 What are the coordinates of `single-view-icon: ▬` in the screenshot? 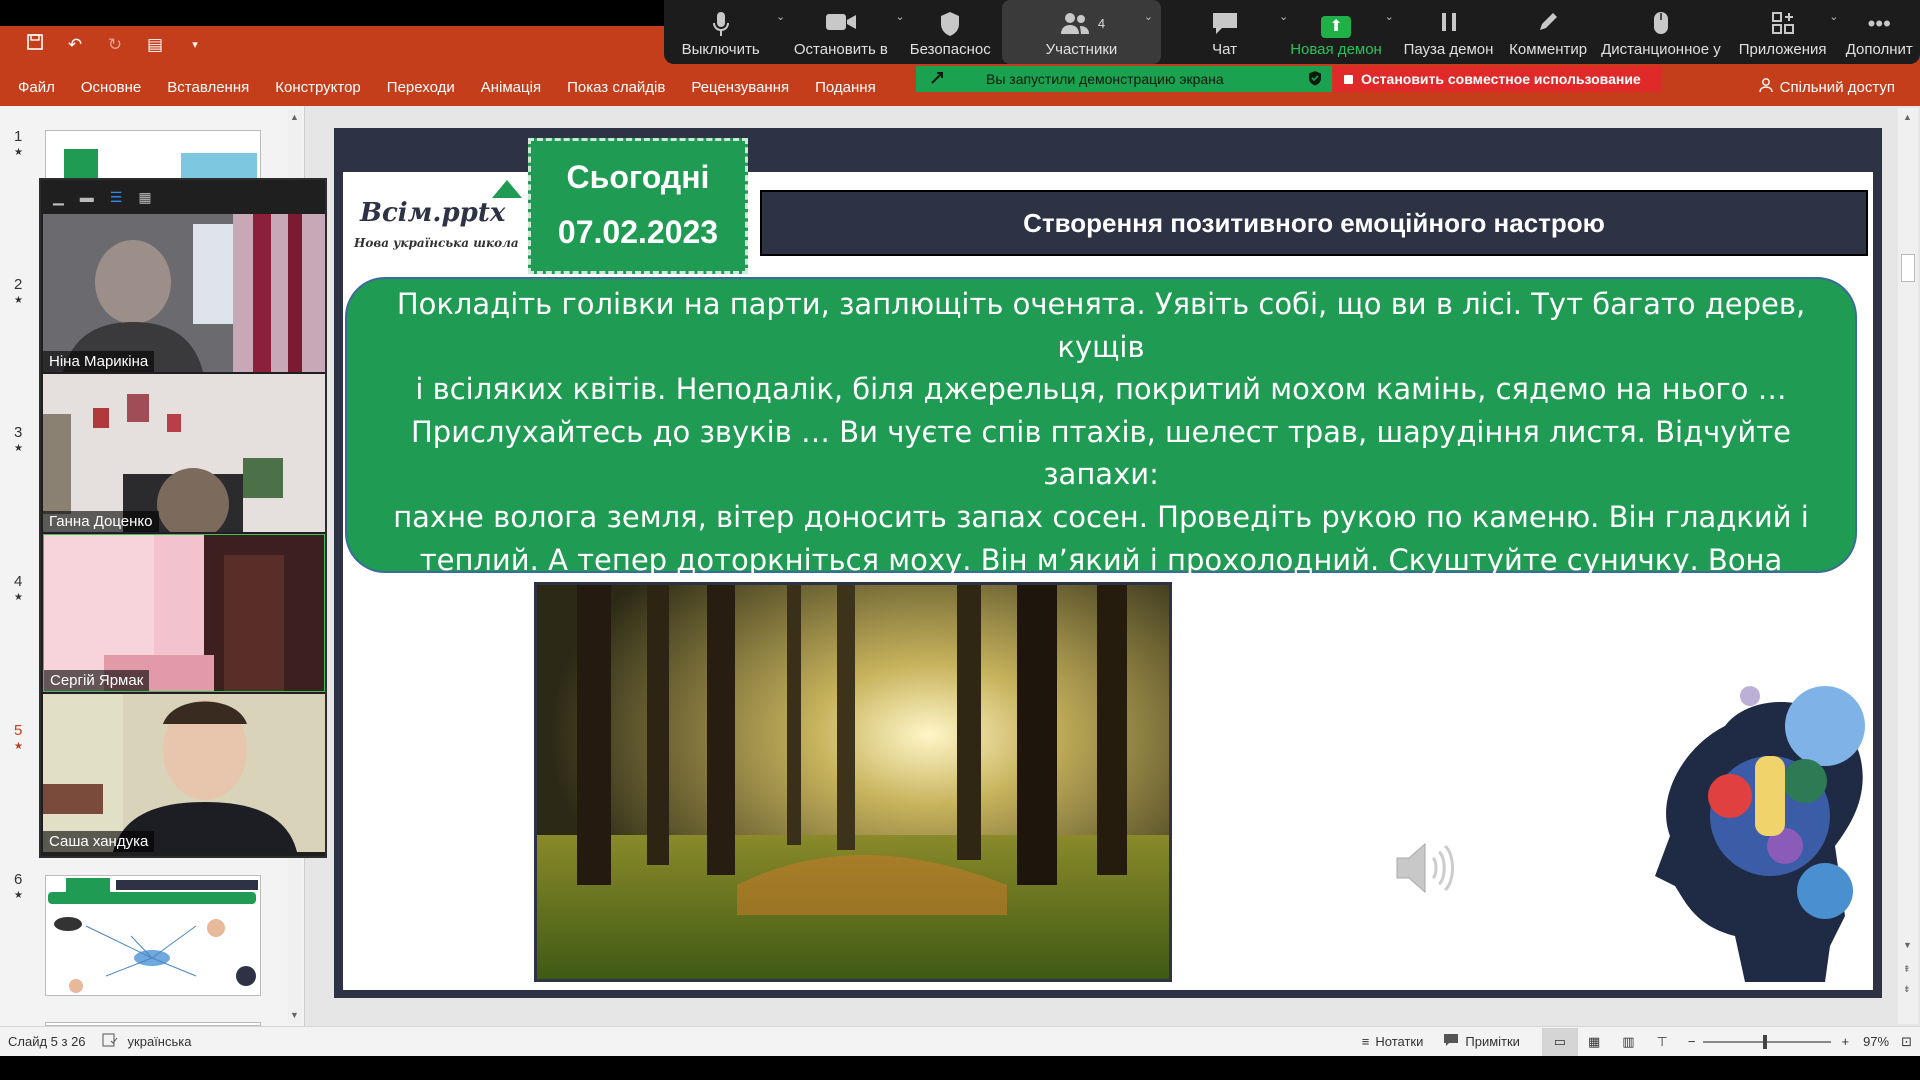 It's located at (87, 197).